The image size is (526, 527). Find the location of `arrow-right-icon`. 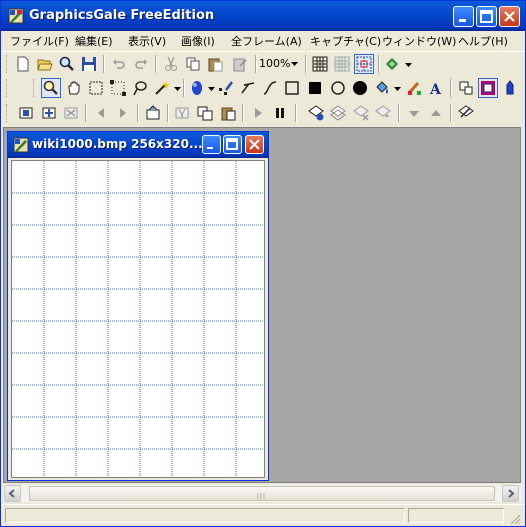

arrow-right-icon is located at coordinates (511, 493).